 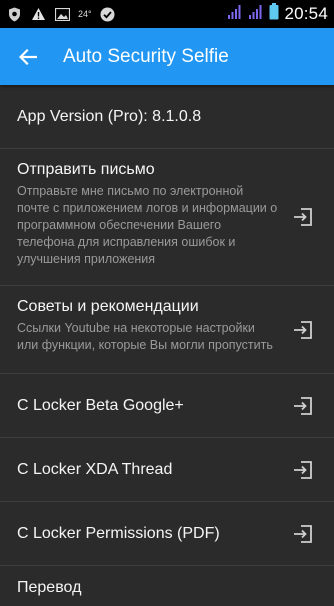 What do you see at coordinates (118, 533) in the screenshot?
I see `item-title: C Locker Permissions (PDF)` at bounding box center [118, 533].